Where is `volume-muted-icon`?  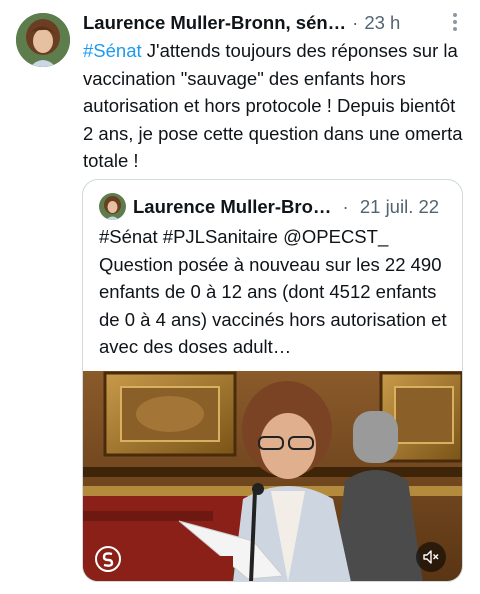 volume-muted-icon is located at coordinates (431, 557).